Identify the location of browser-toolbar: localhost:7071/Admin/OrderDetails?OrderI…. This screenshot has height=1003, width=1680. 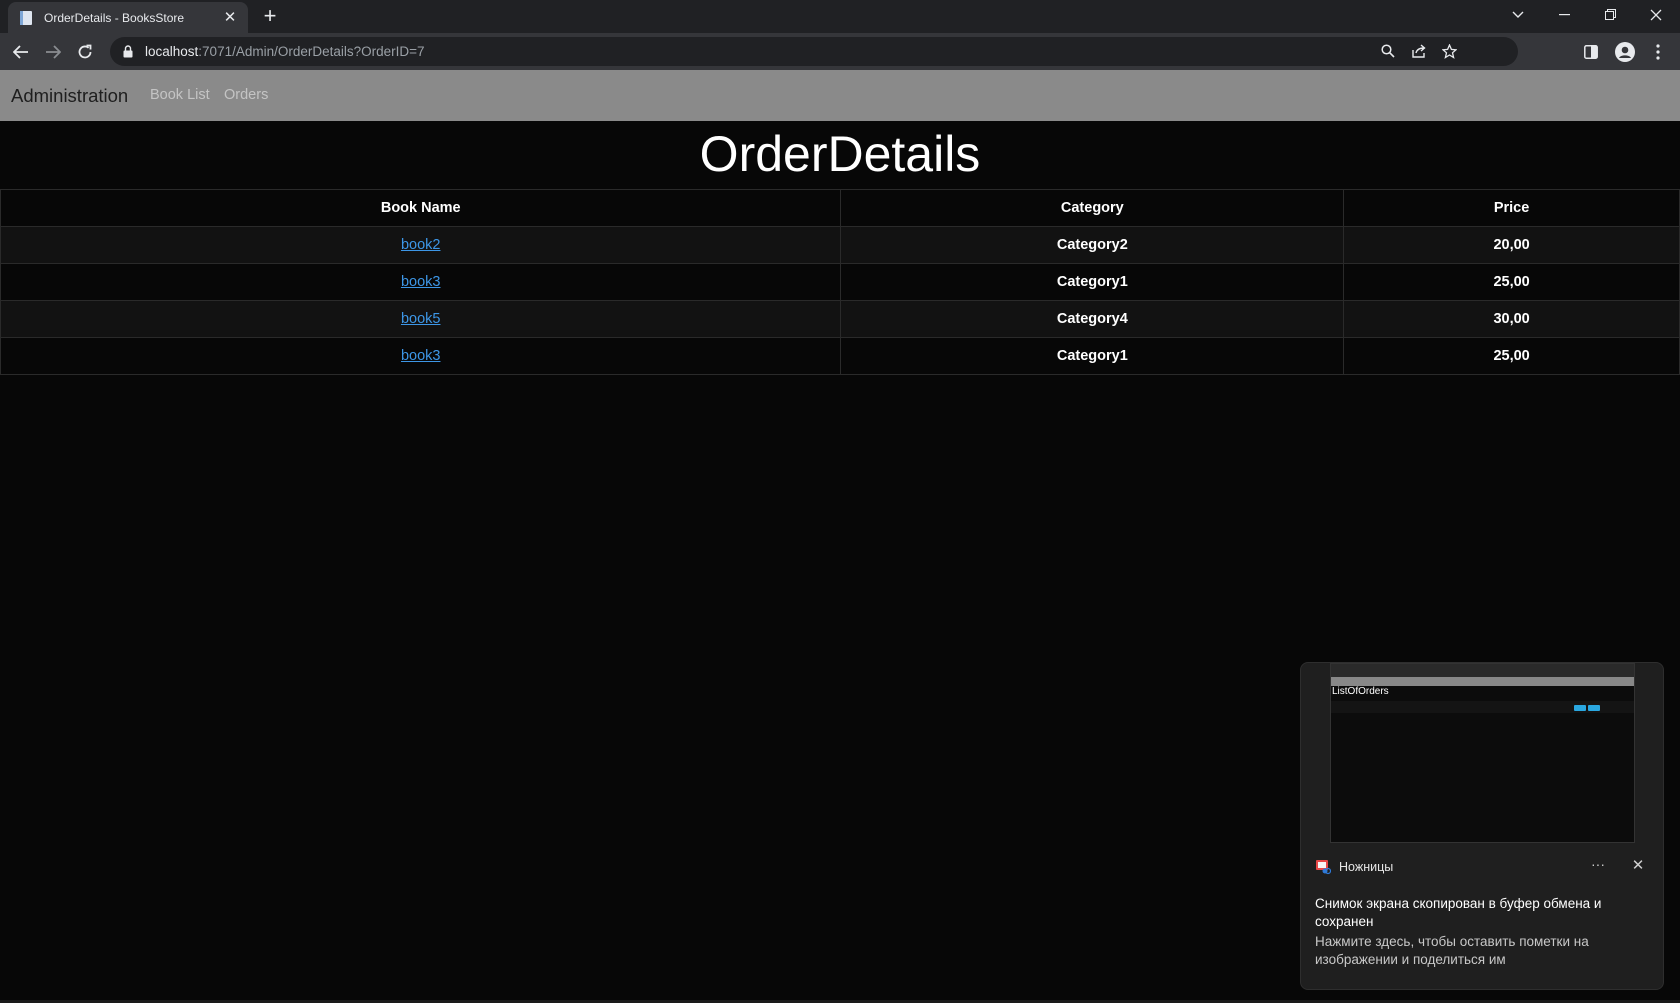
(840, 51).